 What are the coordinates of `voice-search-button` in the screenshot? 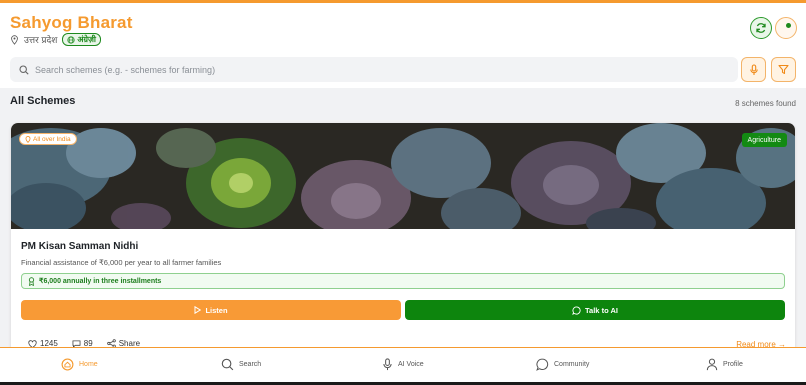 It's located at (753, 69).